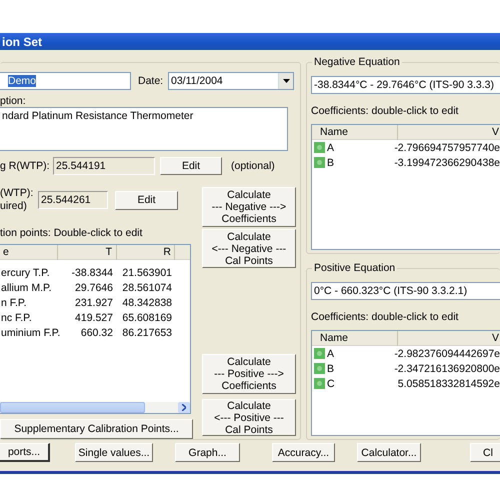 This screenshot has height=500, width=500. Describe the element at coordinates (144, 129) in the screenshot. I see `description-field: ndard Platinum Resistance Thermometer` at that location.